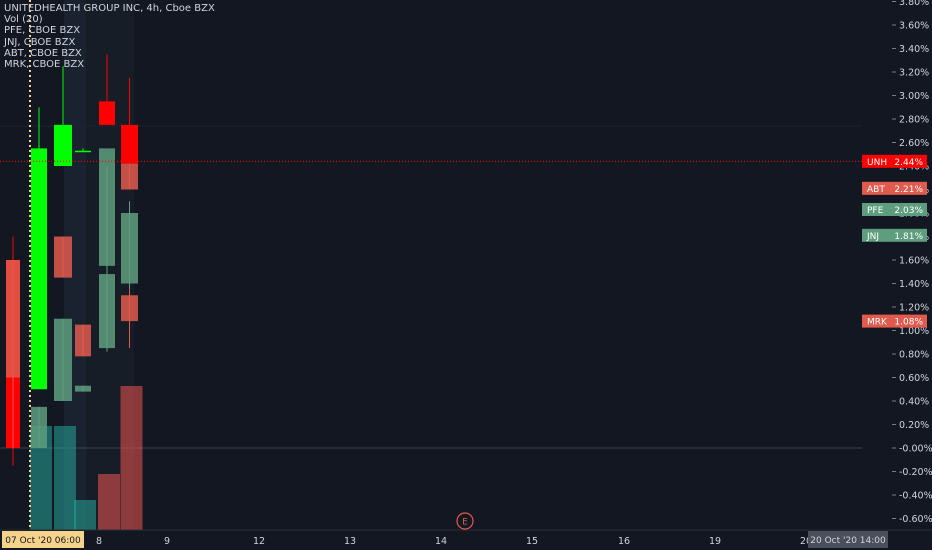  I want to click on price-tag-value: 1.81%, so click(908, 237).